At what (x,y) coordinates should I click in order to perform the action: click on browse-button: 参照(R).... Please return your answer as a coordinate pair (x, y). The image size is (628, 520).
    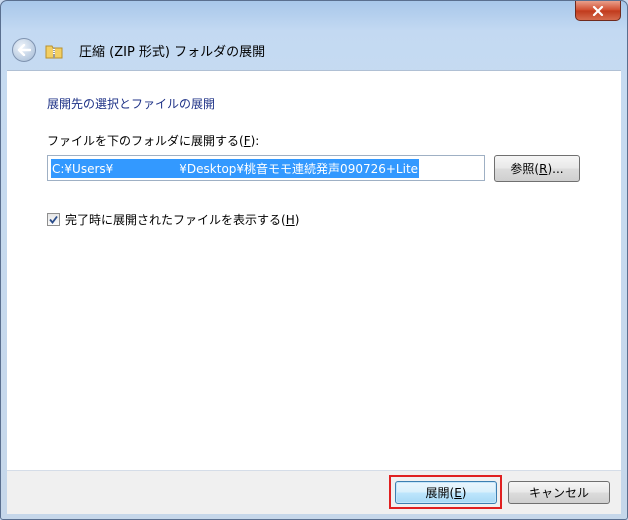
    Looking at the image, I should click on (537, 168).